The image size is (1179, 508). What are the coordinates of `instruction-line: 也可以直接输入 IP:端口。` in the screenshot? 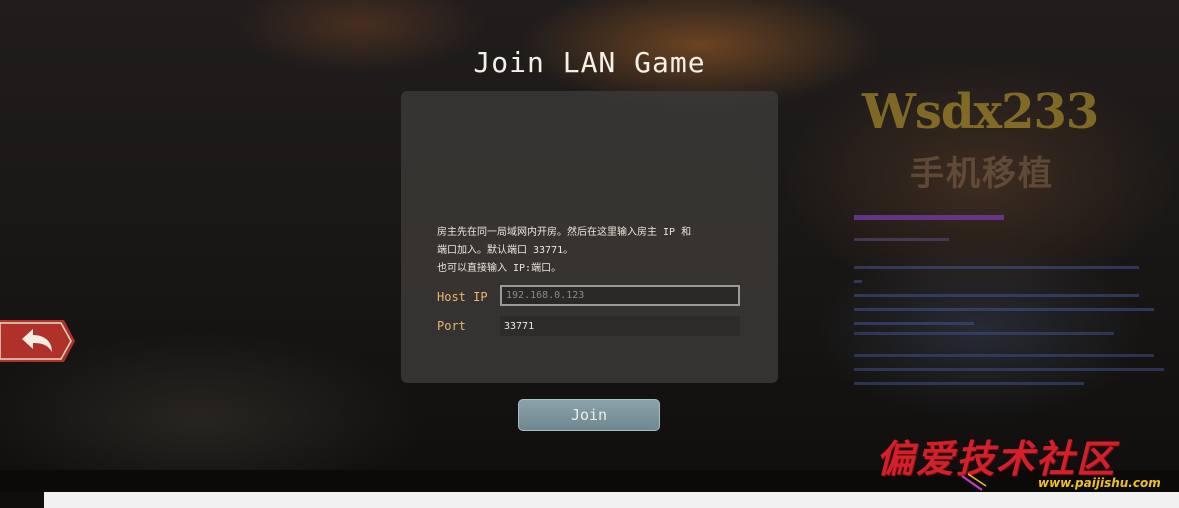 It's located at (499, 268).